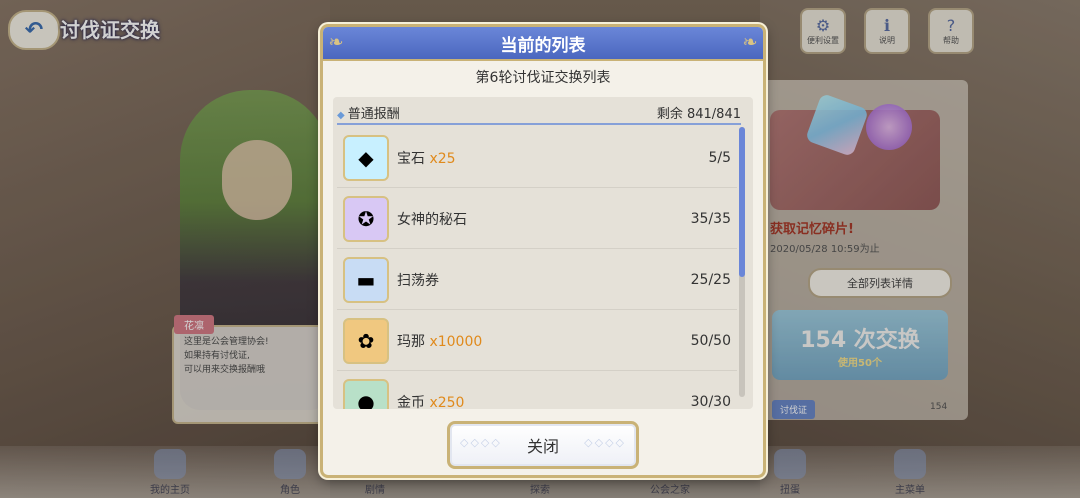 The image size is (1080, 498). Describe the element at coordinates (373, 114) in the screenshot. I see `section-label: 普通报酬` at that location.